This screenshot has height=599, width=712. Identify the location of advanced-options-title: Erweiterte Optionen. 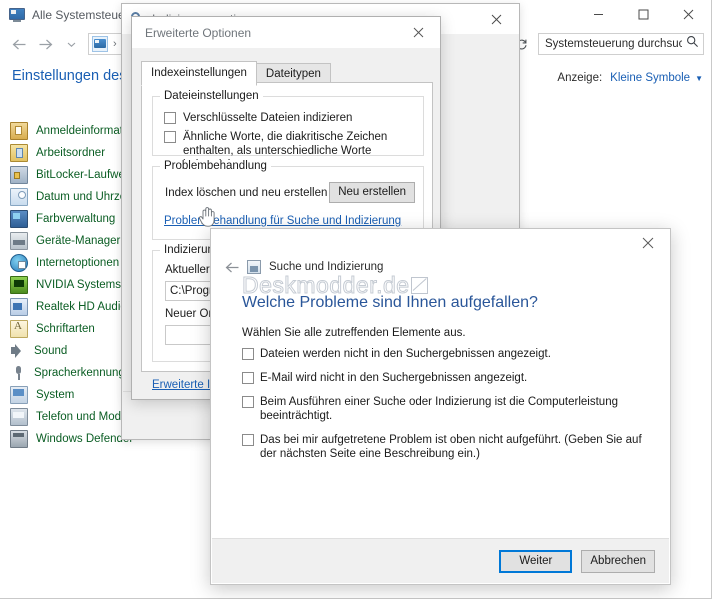
(198, 32).